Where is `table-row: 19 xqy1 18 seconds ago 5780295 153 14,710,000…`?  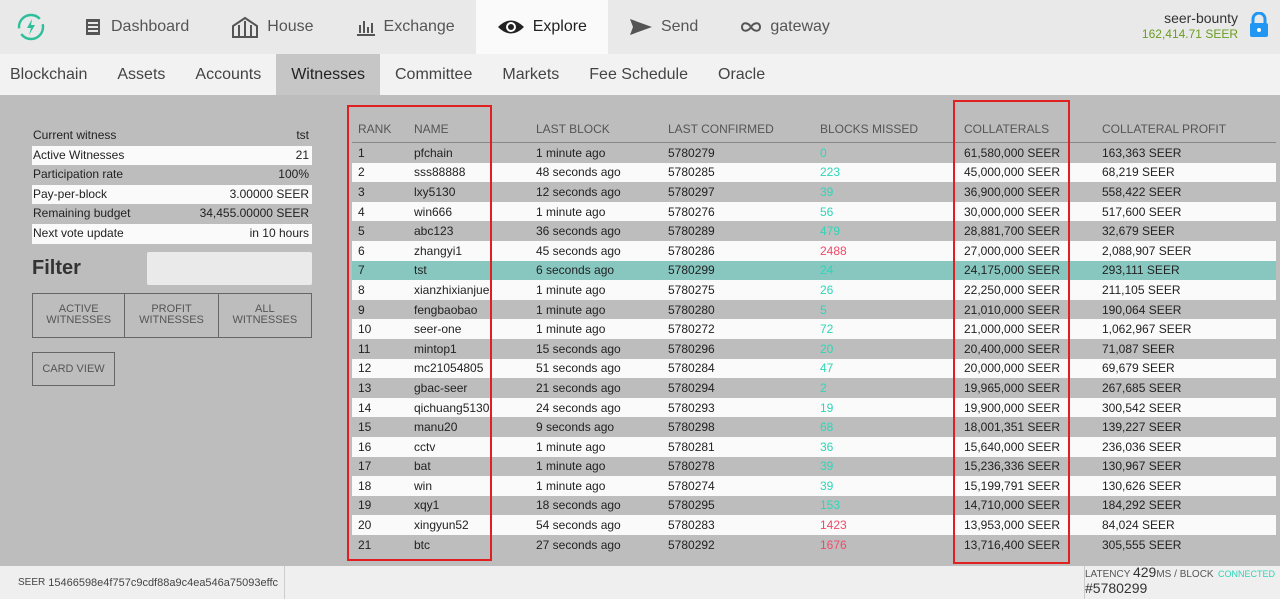 table-row: 19 xqy1 18 seconds ago 5780295 153 14,710,000… is located at coordinates (814, 505).